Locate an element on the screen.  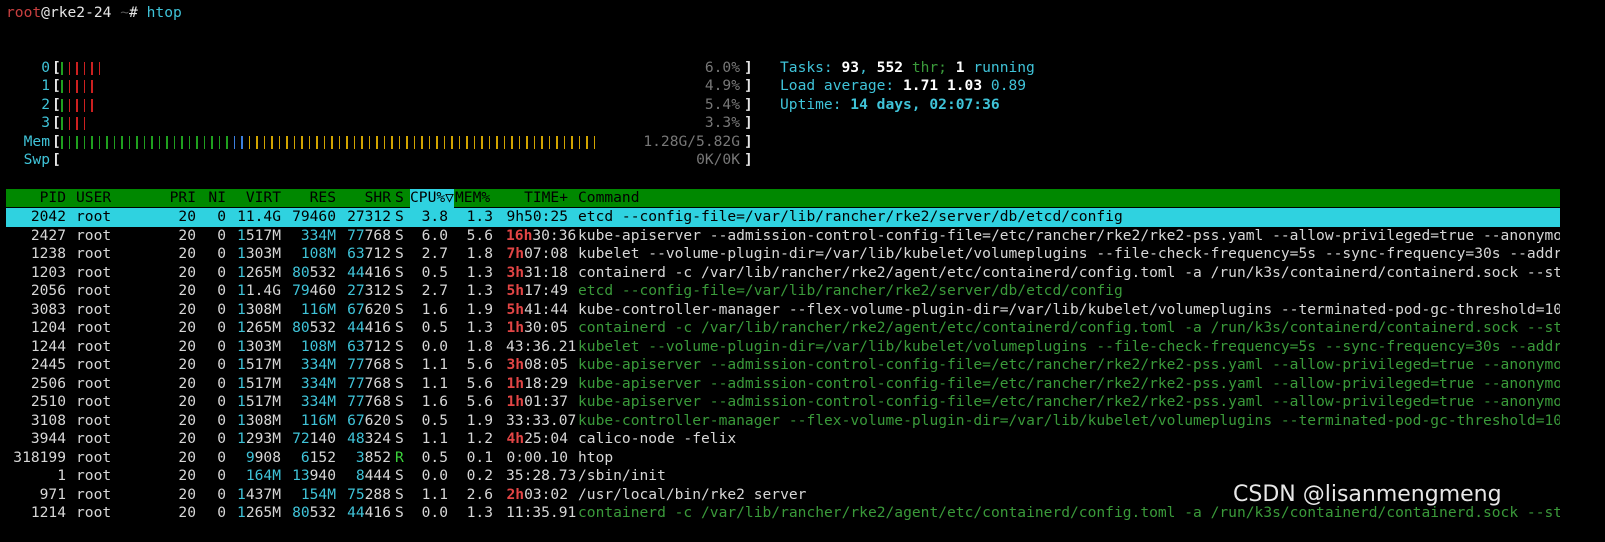
prompt-at: @ is located at coordinates (45, 12).